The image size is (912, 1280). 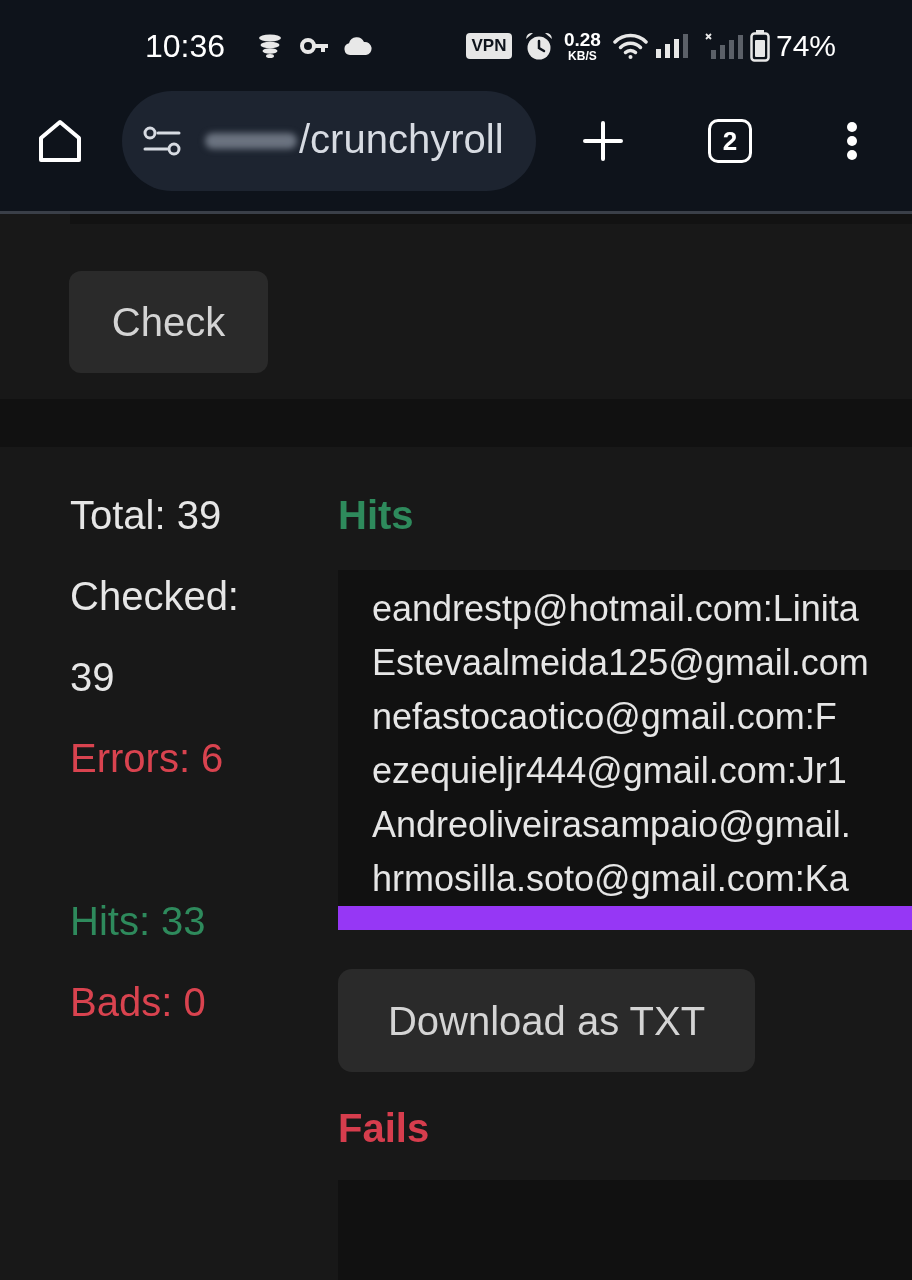 I want to click on site-settings-icon, so click(x=162, y=141).